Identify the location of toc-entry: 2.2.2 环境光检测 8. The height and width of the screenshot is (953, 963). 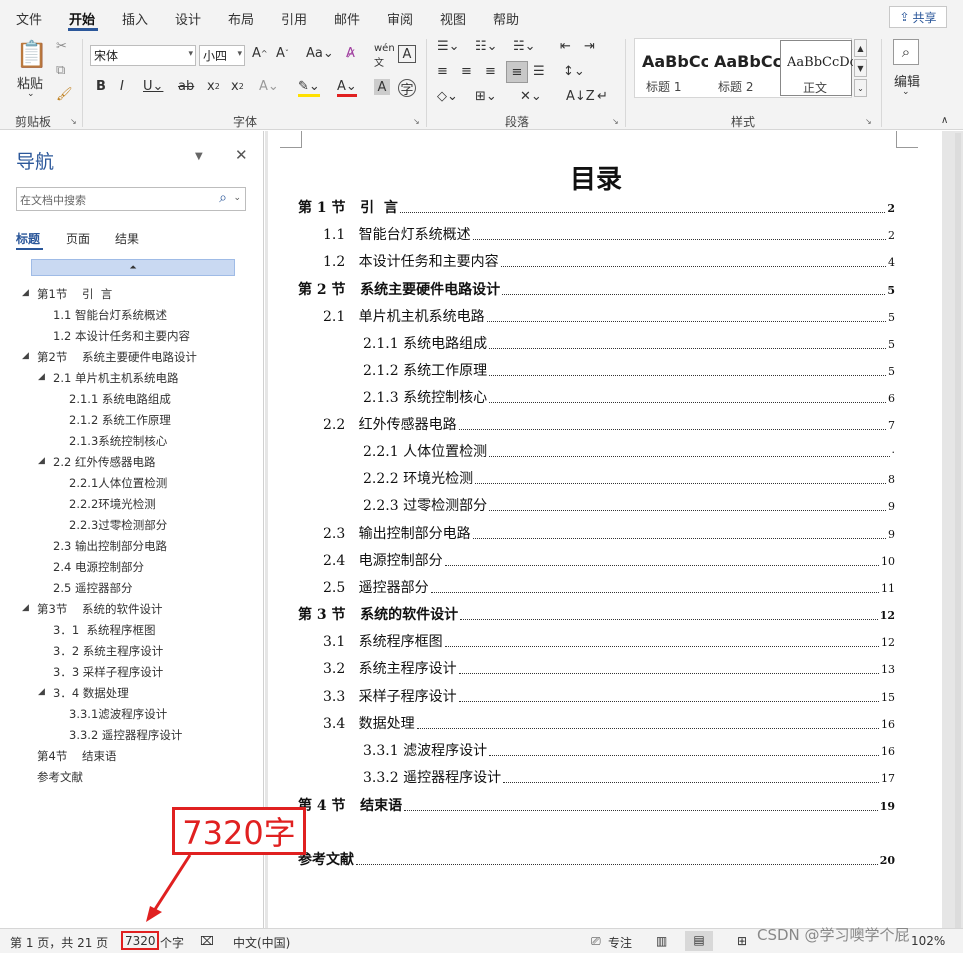
(629, 478).